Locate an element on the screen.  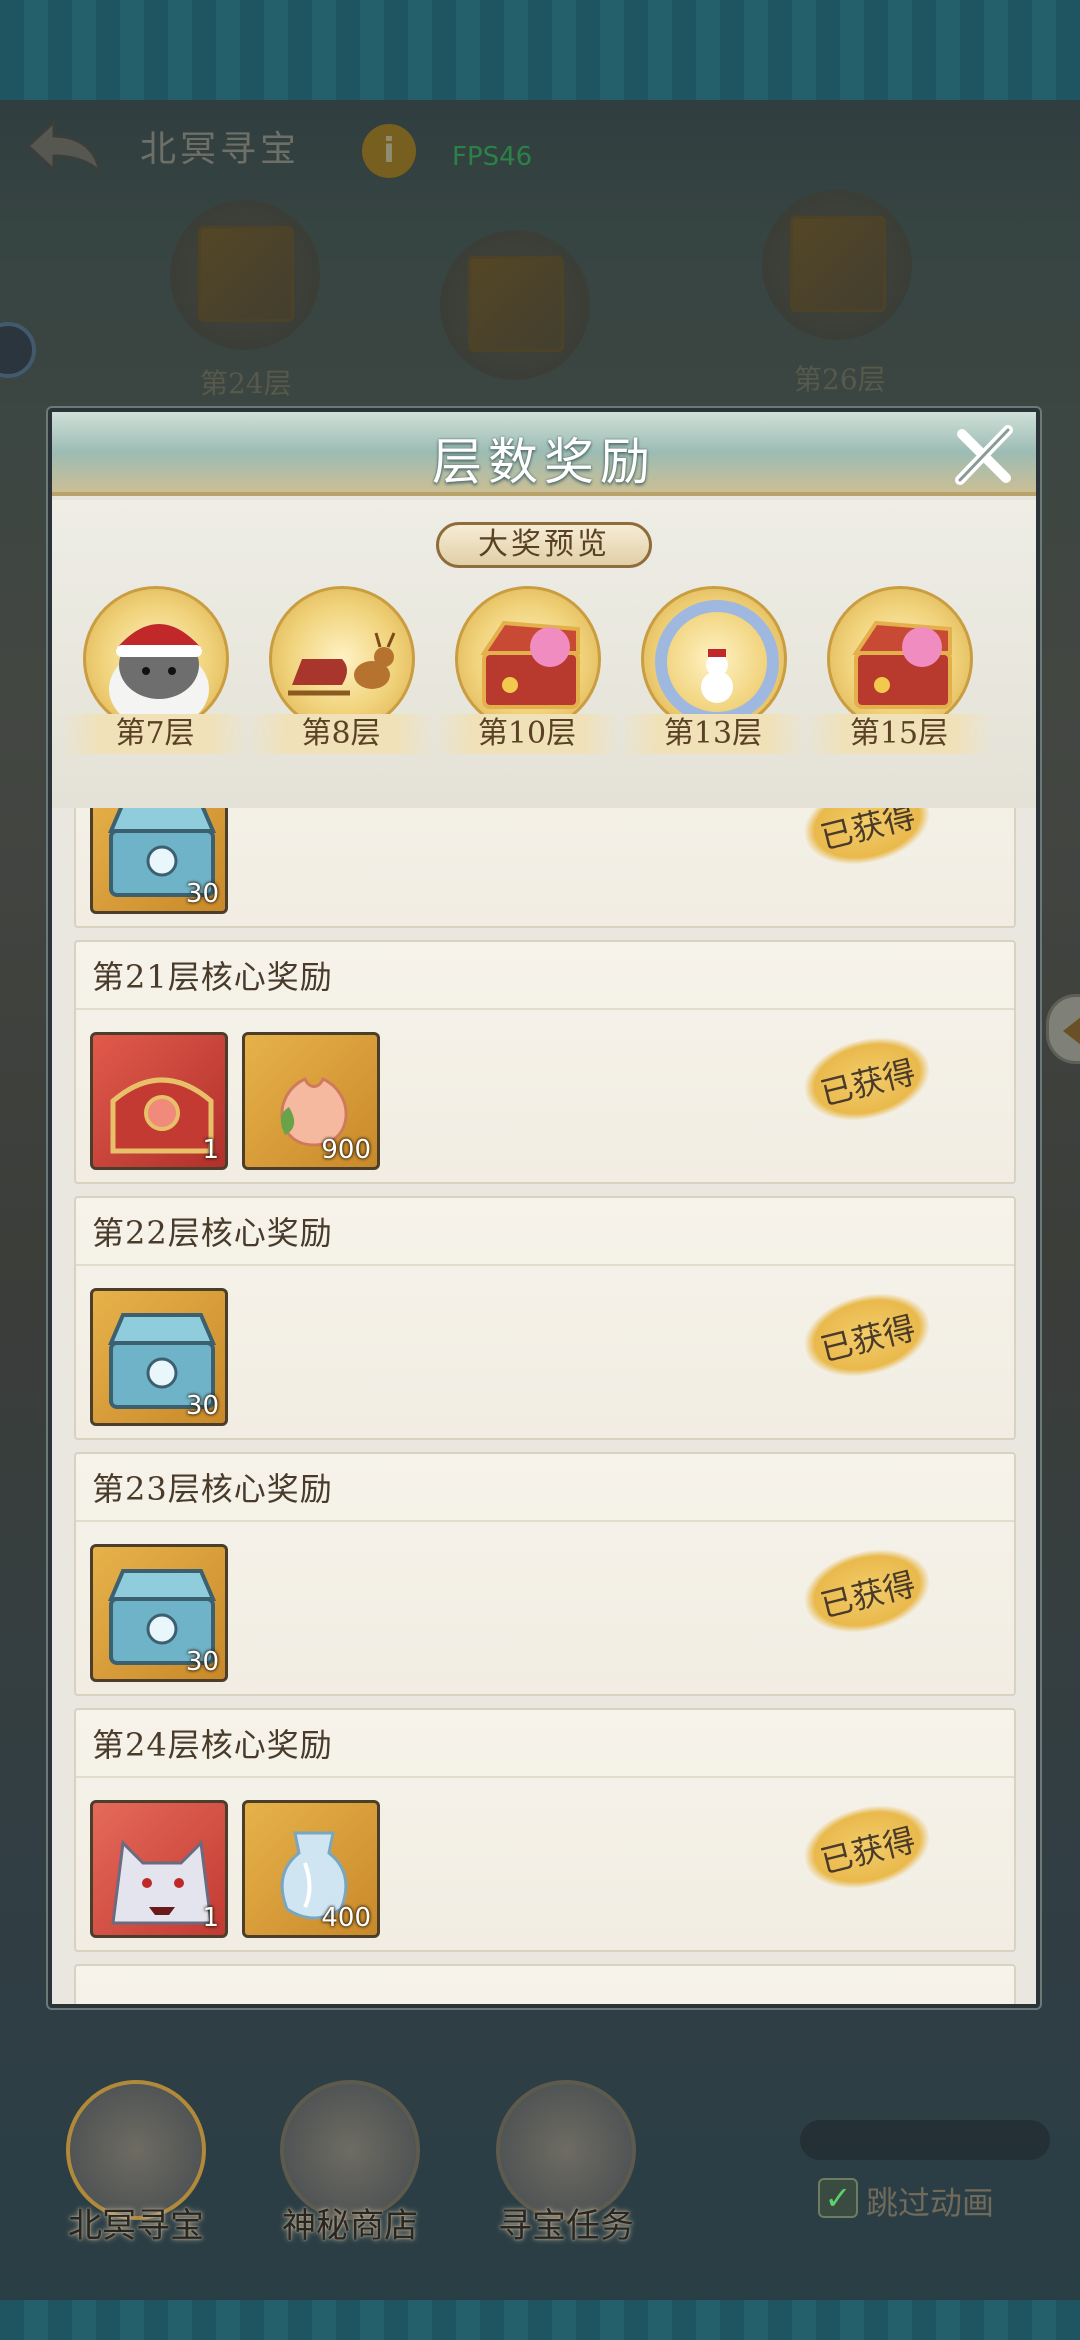
preview-label: 第15层 is located at coordinates (899, 734).